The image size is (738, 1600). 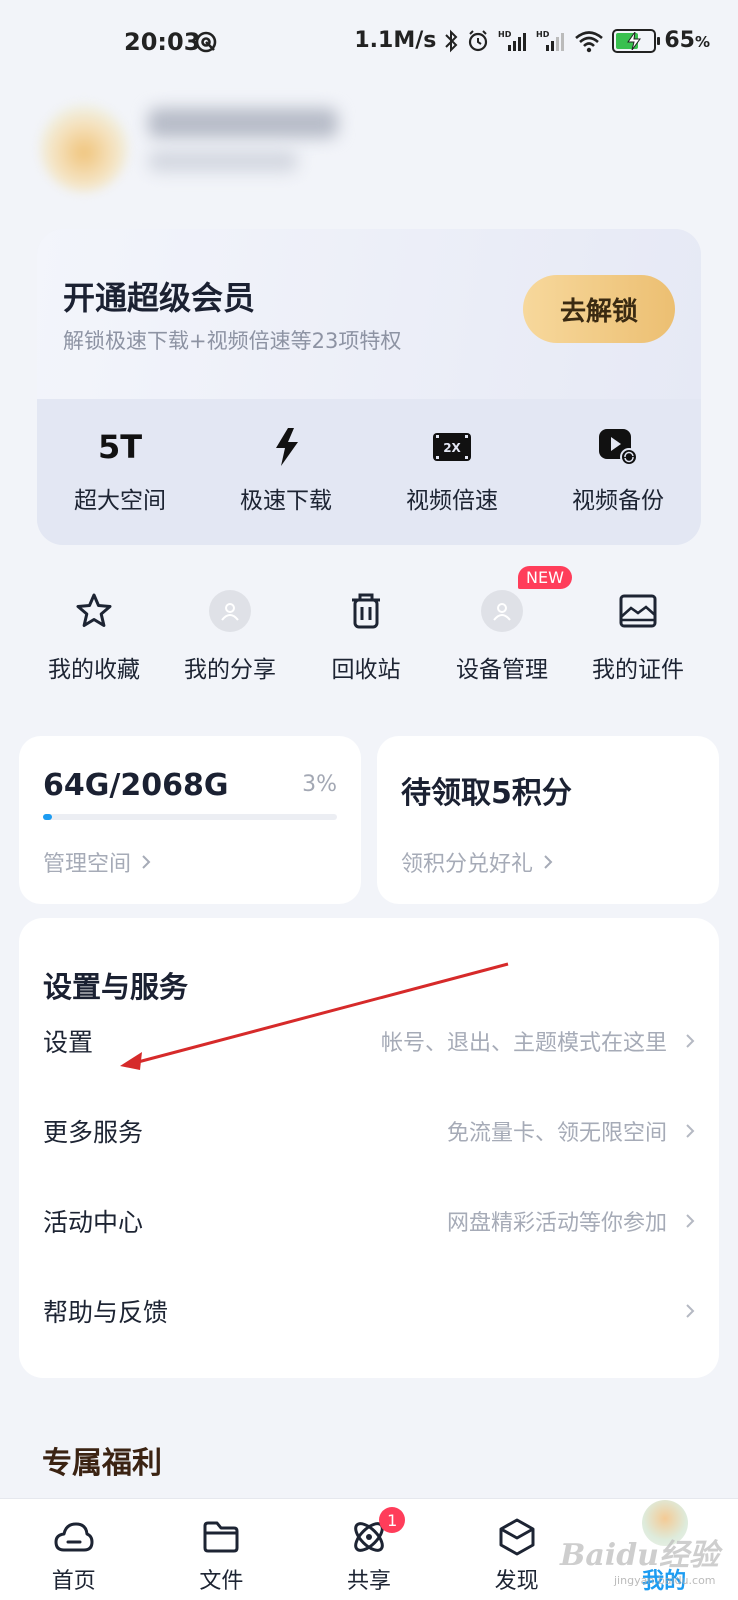 What do you see at coordinates (523, 1043) in the screenshot?
I see `row-description: 帐号、退出、主题模式在这里` at bounding box center [523, 1043].